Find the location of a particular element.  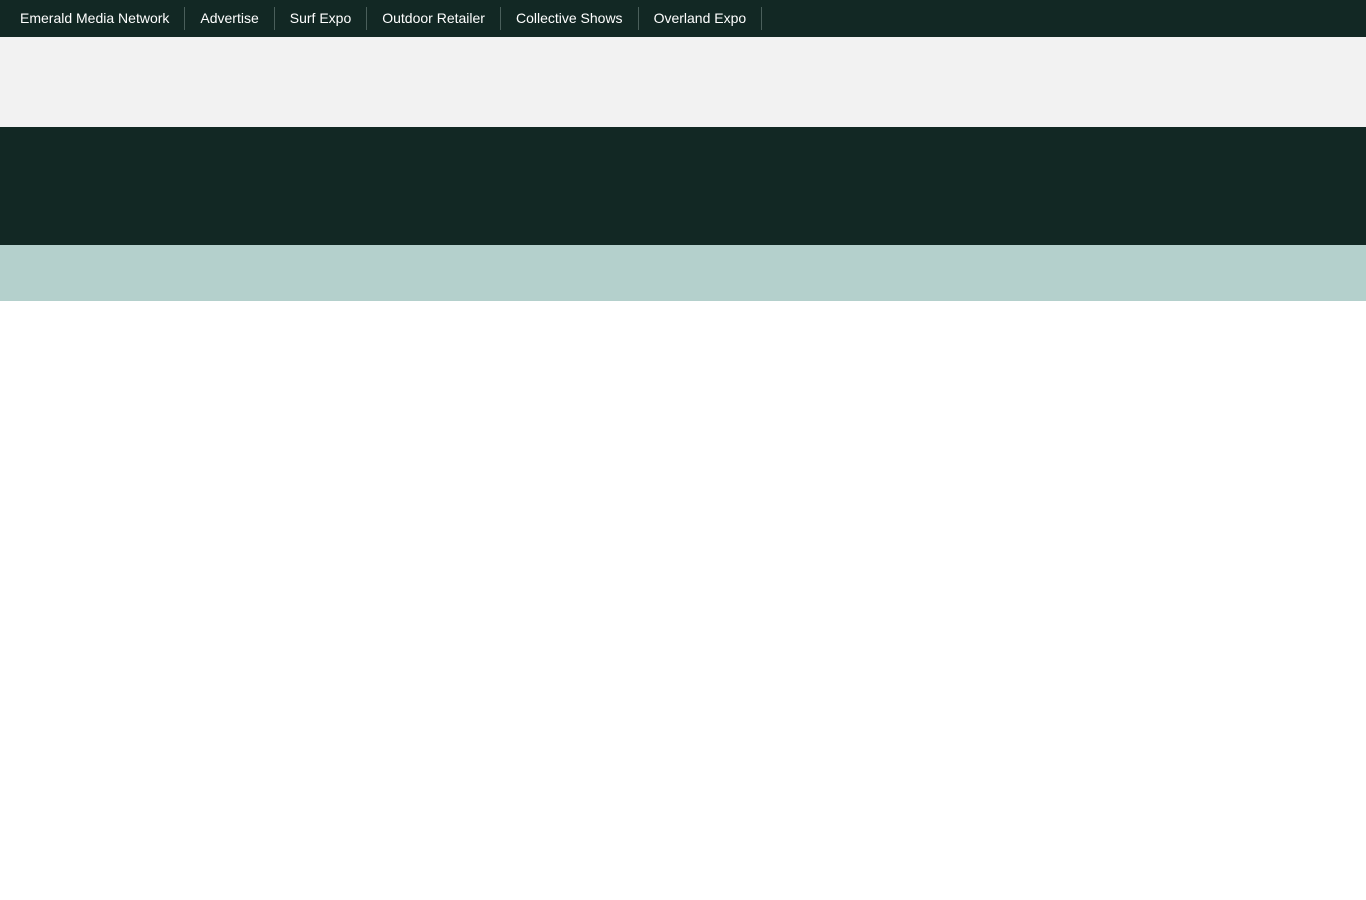

sub-navigation-bar is located at coordinates (683, 273).